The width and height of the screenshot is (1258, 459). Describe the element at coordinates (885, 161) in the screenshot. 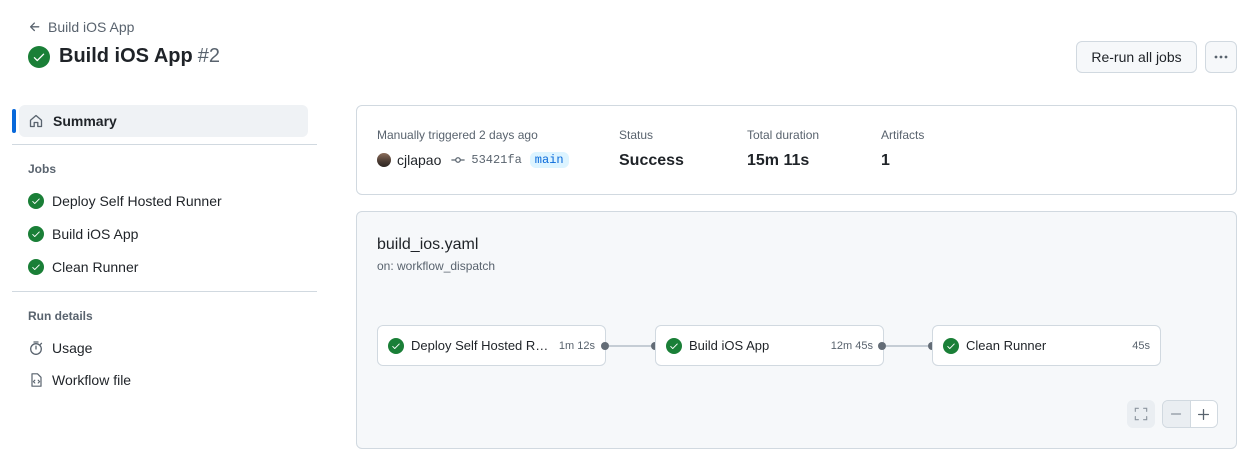

I see `artifacts-value: 1` at that location.